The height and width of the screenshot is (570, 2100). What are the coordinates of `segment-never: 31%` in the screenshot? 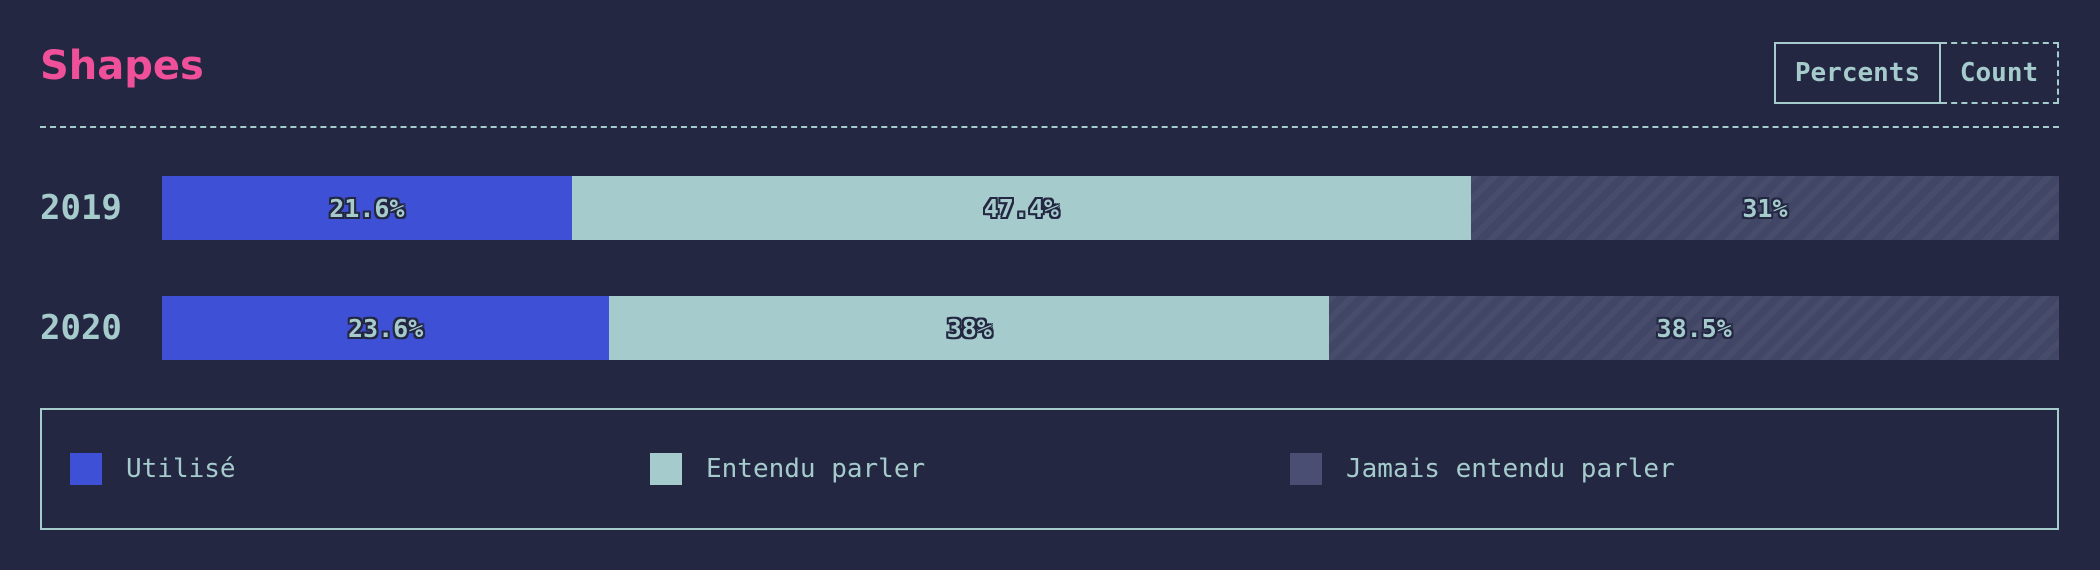 It's located at (1764, 208).